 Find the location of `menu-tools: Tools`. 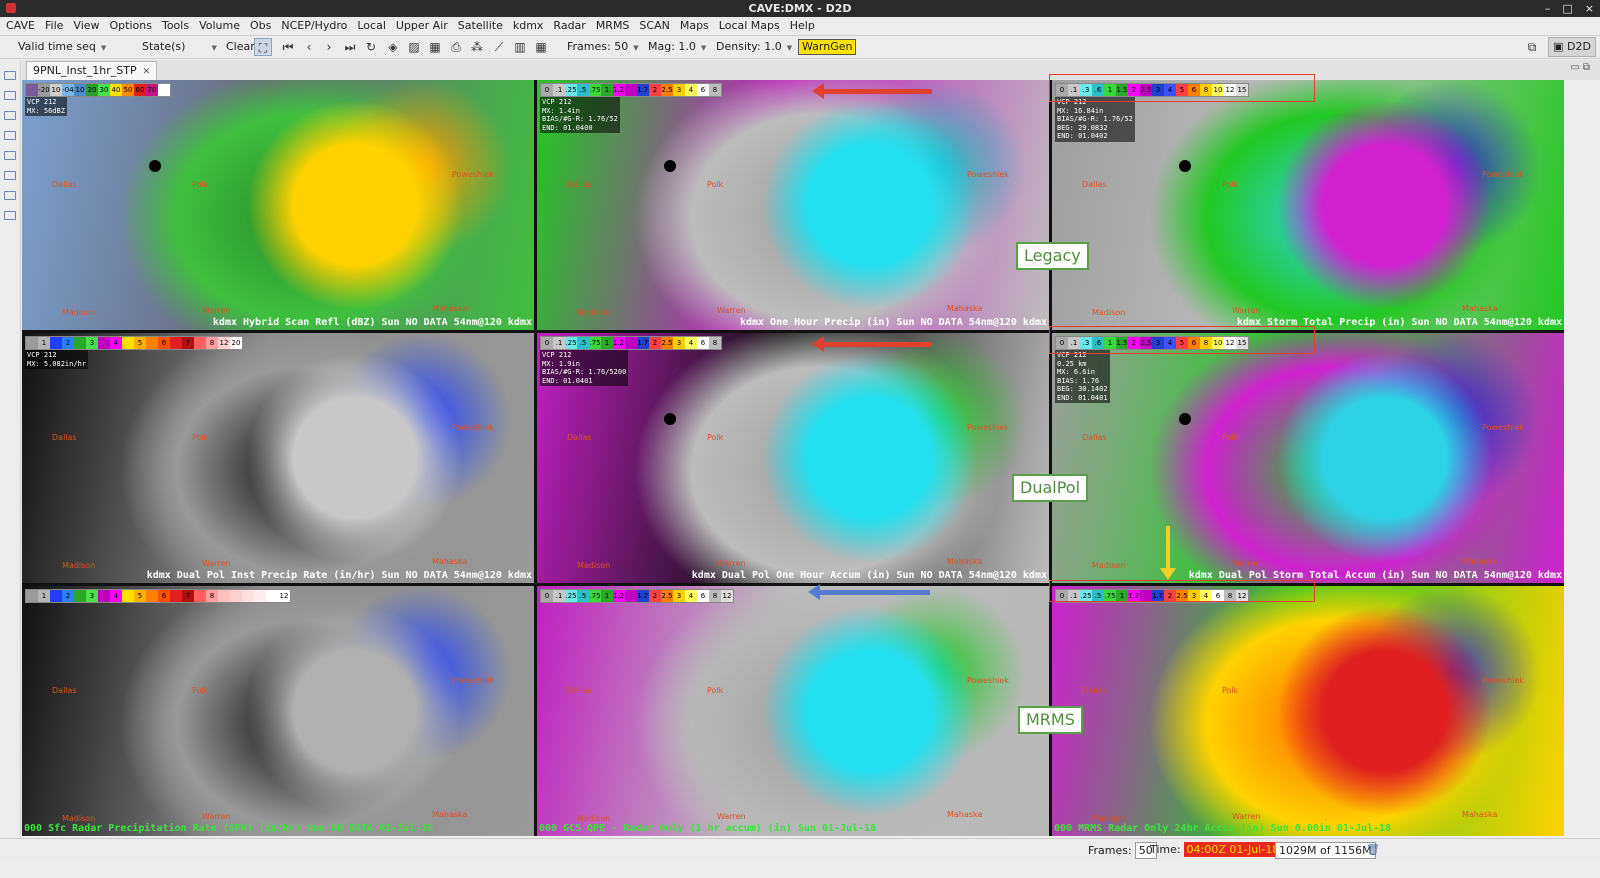

menu-tools: Tools is located at coordinates (175, 26).